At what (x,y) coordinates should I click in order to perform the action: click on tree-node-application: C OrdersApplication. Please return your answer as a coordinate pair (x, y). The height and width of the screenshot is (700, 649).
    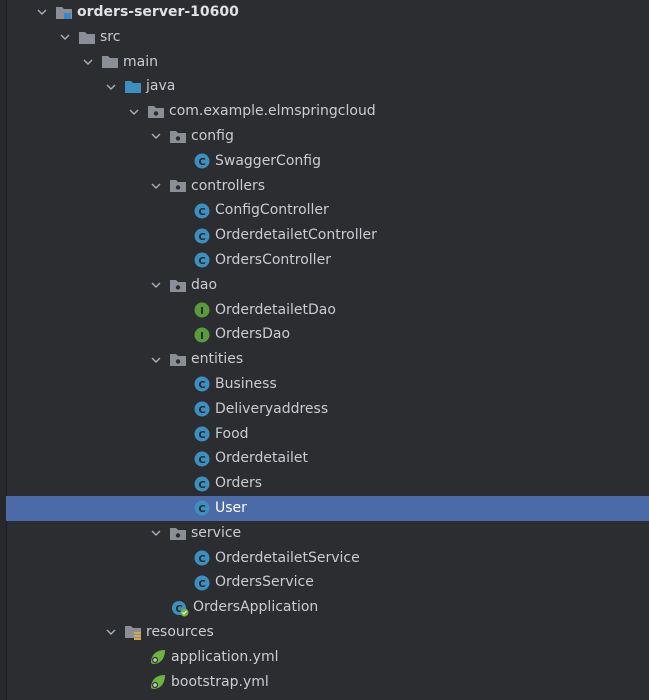
    Looking at the image, I should click on (324, 607).